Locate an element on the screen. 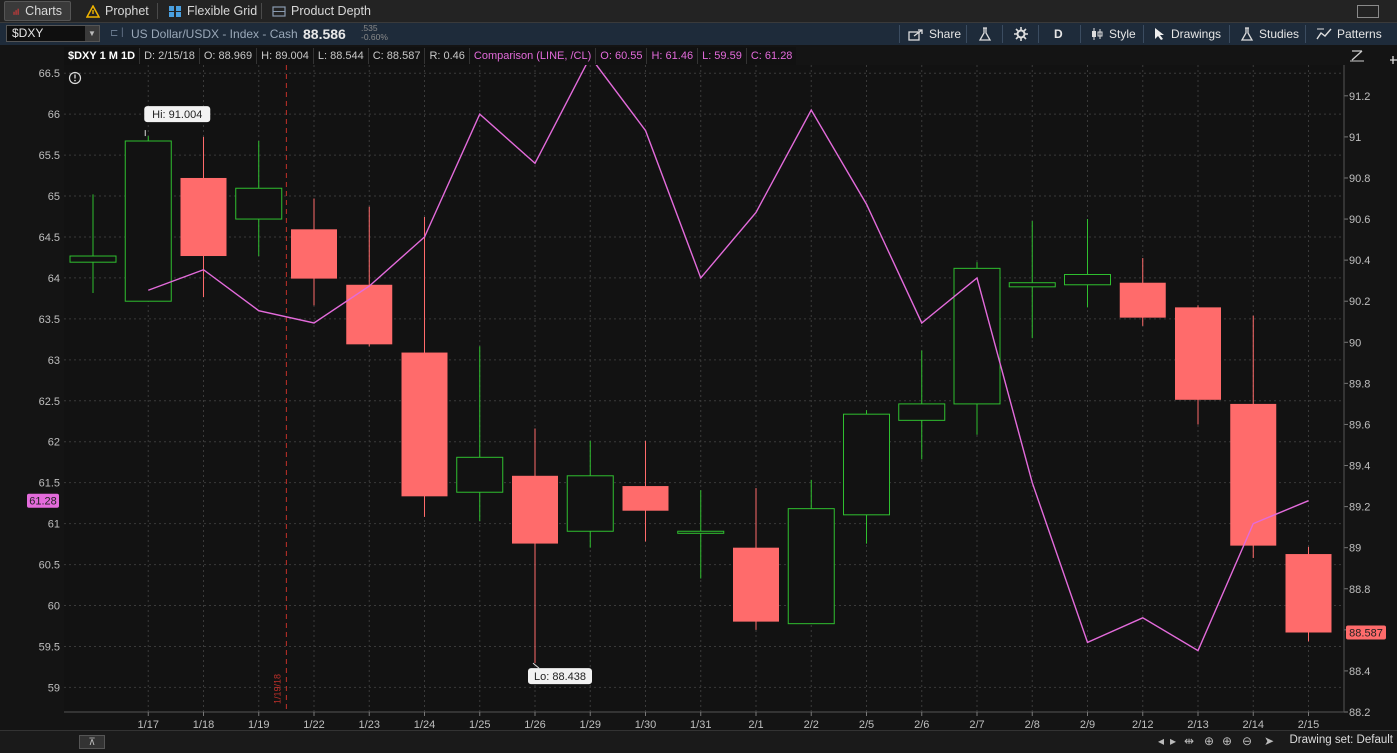 The image size is (1397, 753). zoom-out-icon: ⊖ is located at coordinates (1247, 741).